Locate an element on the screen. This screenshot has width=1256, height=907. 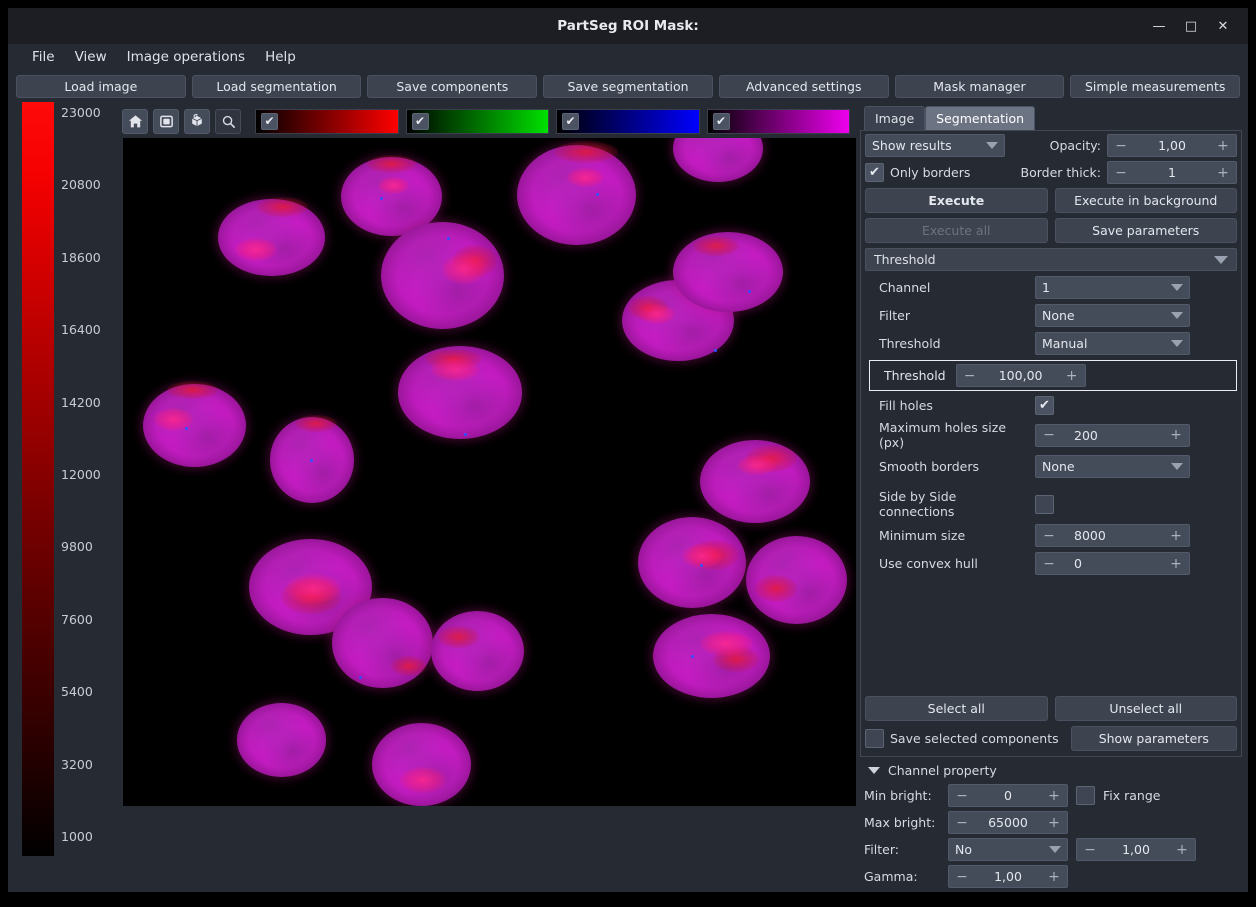
minimum-size-stepper: − 8000 + is located at coordinates (1112, 535).